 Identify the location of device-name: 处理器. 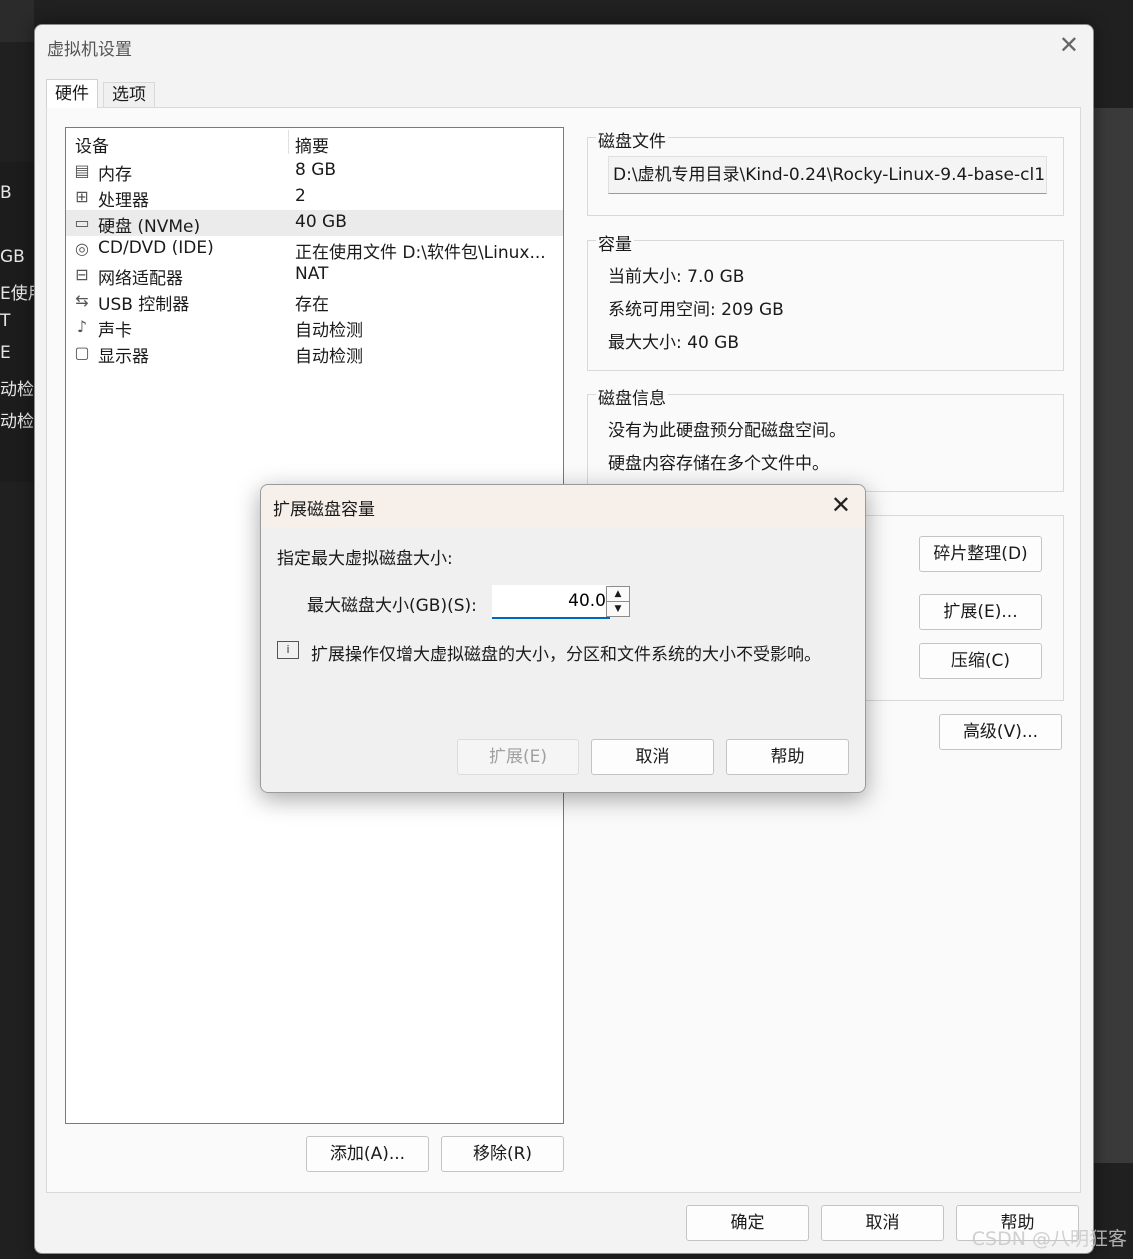
(123, 201).